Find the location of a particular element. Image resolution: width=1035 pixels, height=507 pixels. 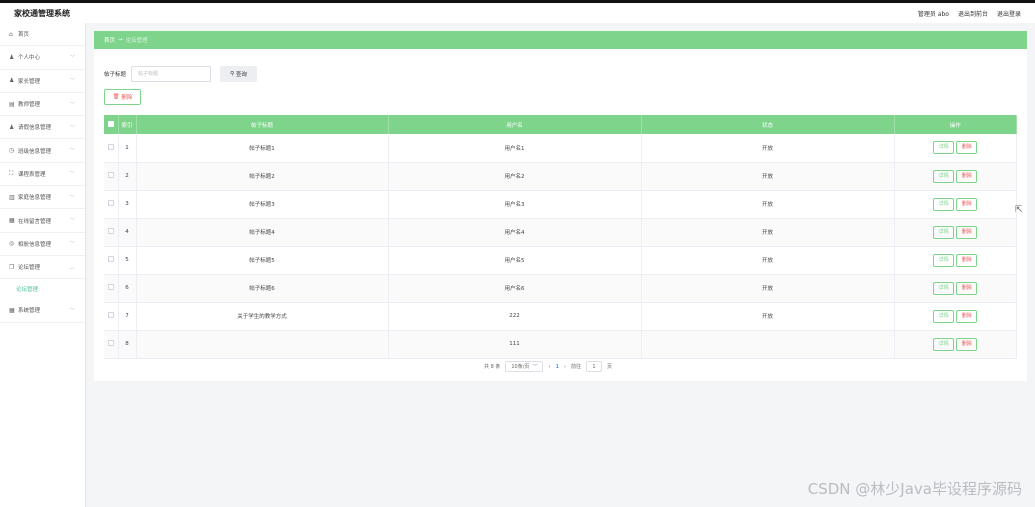

trash-icon: 🗑 is located at coordinates (117, 97).